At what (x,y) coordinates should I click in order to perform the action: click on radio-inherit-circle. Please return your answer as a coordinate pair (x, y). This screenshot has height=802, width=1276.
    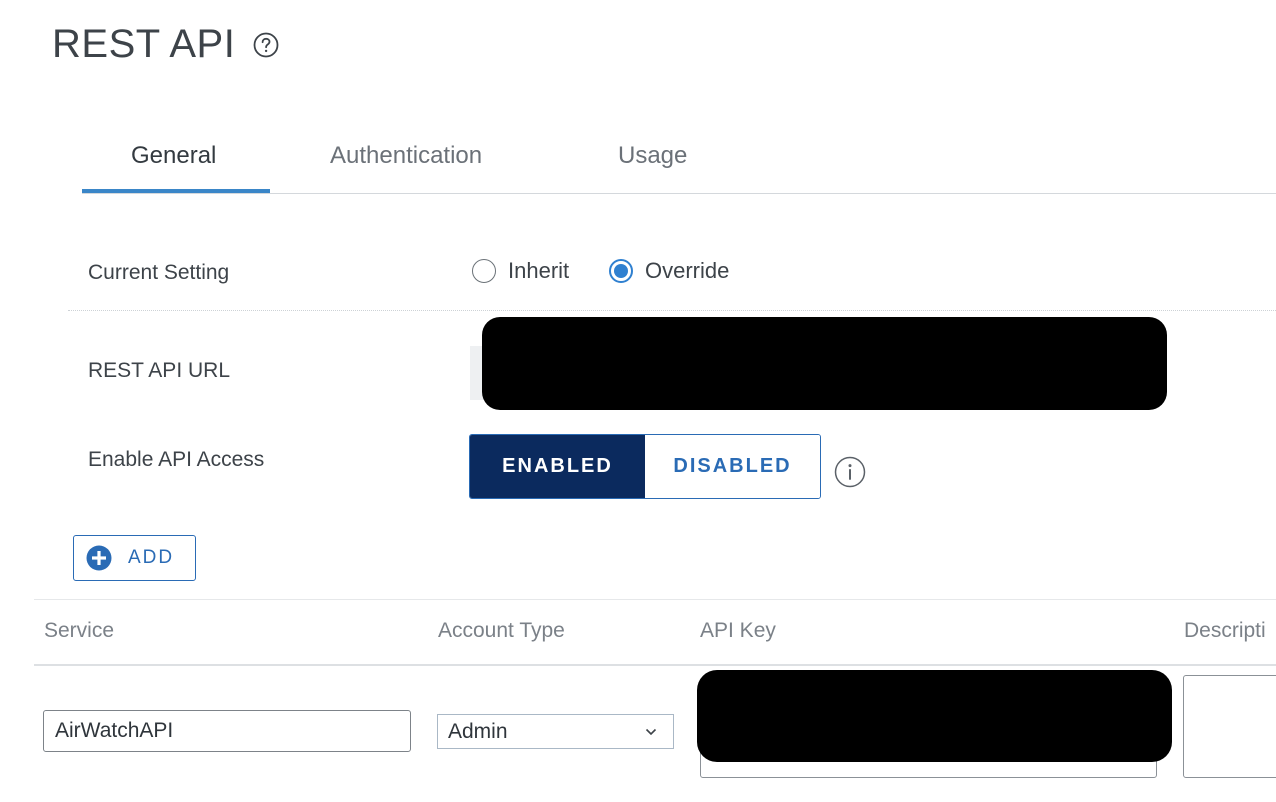
    Looking at the image, I should click on (484, 271).